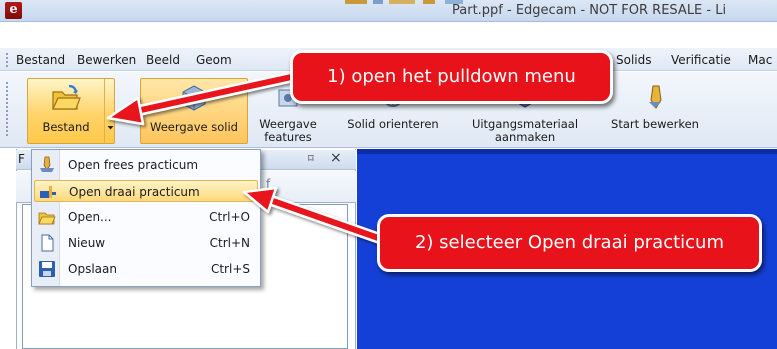  I want to click on annotation-step-2: 2) selecteer Open draai practicum, so click(569, 243).